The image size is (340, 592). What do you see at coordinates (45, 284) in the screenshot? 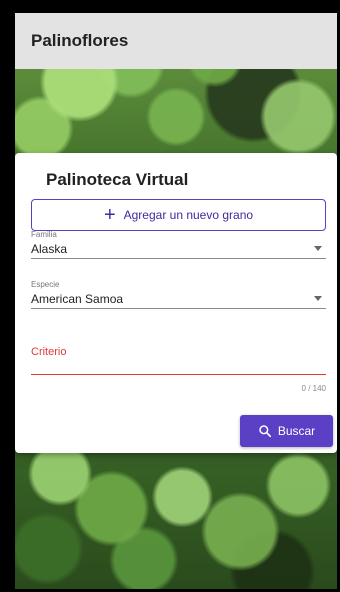
I see `especie-label: Especie` at bounding box center [45, 284].